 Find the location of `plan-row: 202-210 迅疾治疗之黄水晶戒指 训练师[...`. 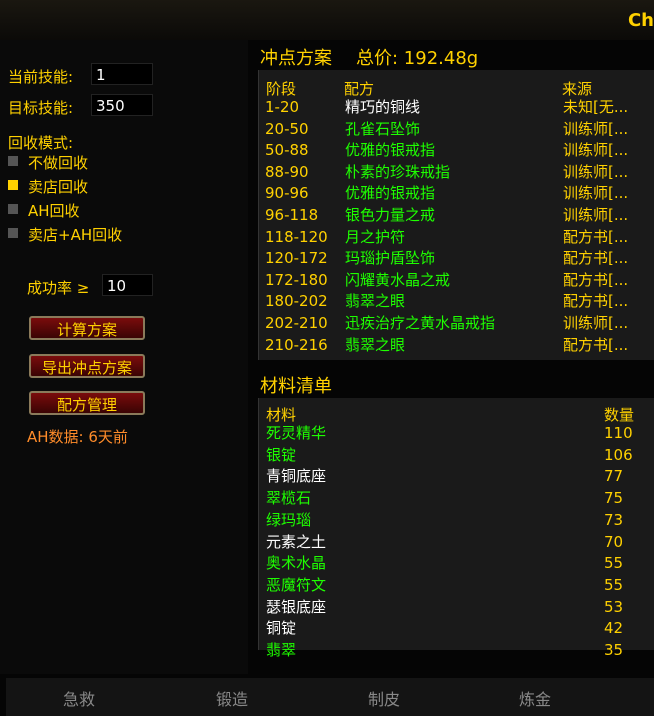

plan-row: 202-210 迅疾治疗之黄水晶戒指 训练师[... is located at coordinates (459, 323).